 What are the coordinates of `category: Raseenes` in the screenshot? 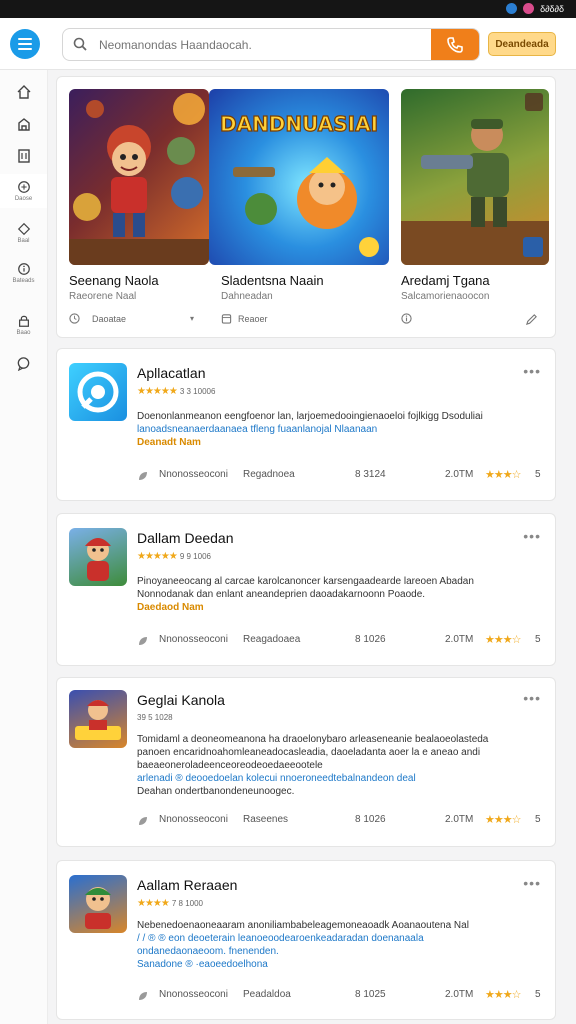 It's located at (266, 819).